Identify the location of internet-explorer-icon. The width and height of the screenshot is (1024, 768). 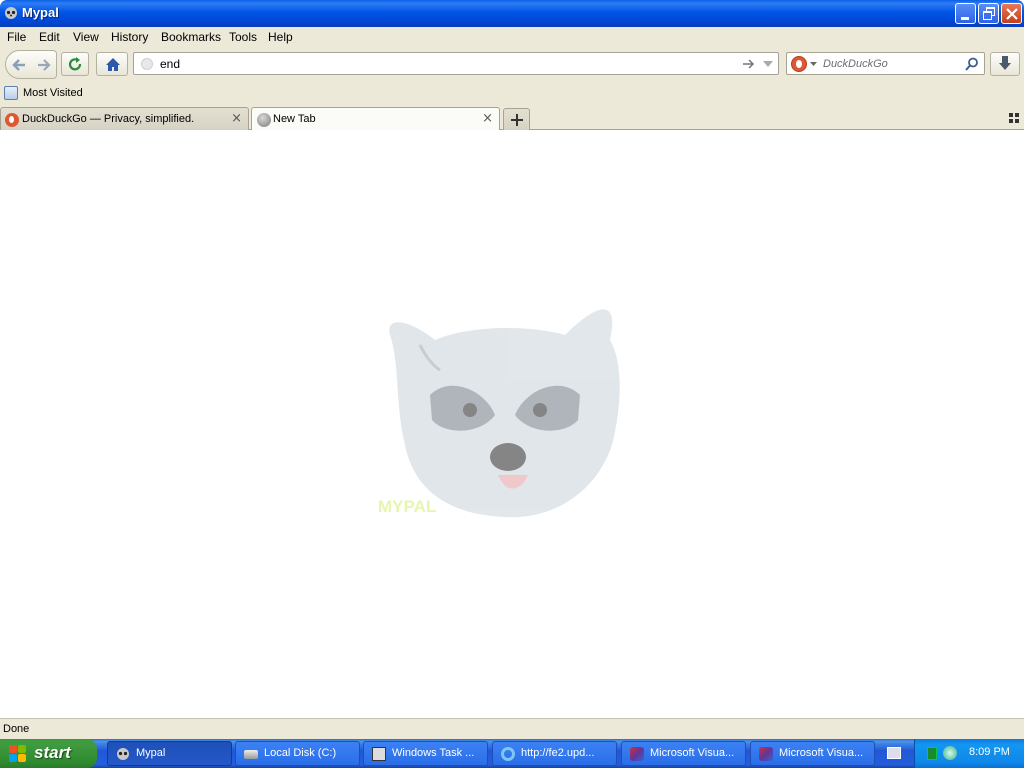
(508, 754).